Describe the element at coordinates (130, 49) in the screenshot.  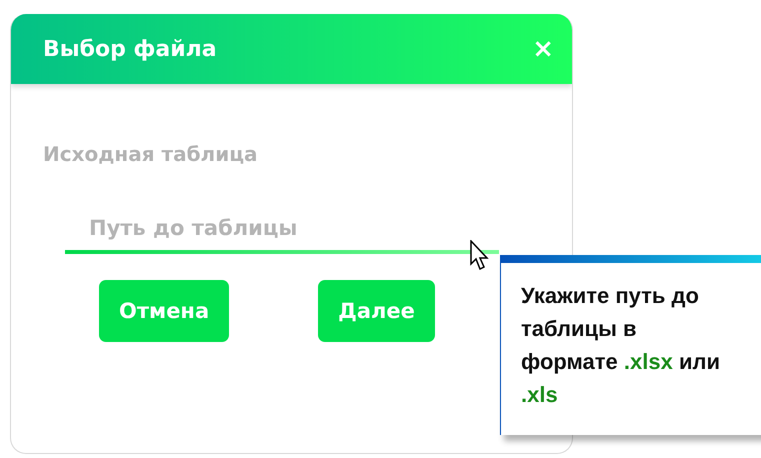
I see `dialog-title: Выбор файла` at that location.